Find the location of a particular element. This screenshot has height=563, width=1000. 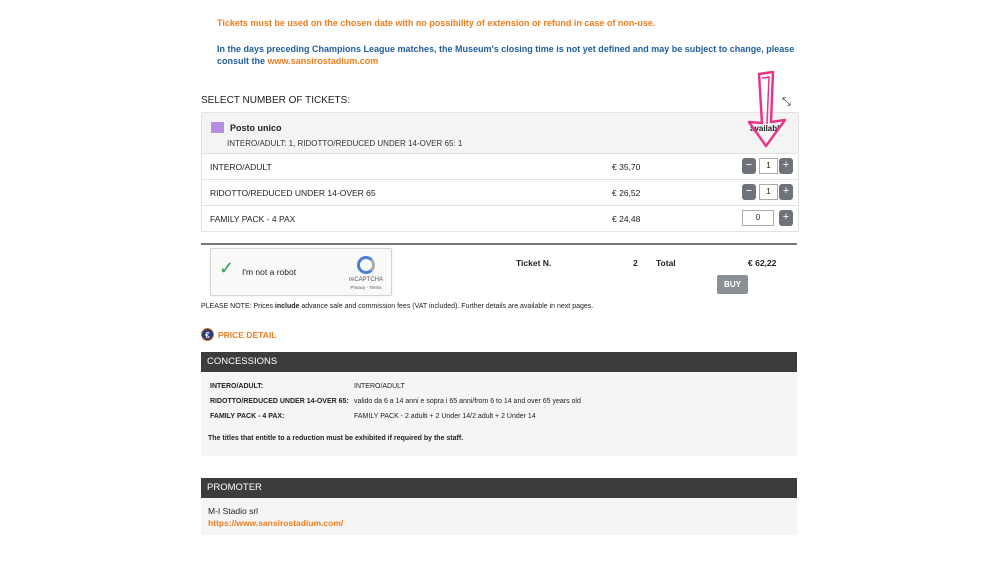

price-detail-label: PRICE DETAIL is located at coordinates (247, 335).